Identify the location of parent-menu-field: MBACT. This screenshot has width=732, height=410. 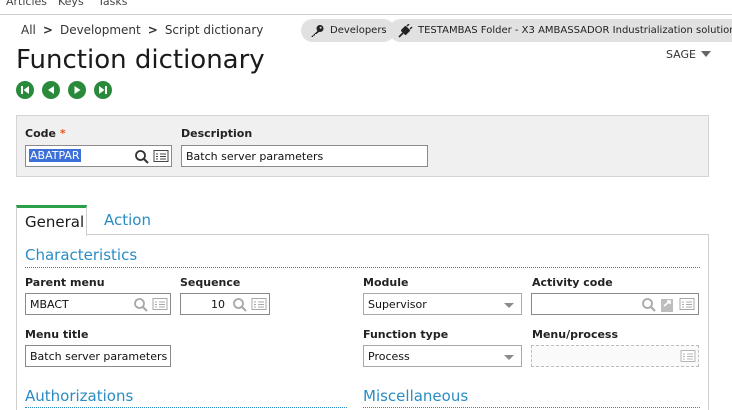
(98, 304).